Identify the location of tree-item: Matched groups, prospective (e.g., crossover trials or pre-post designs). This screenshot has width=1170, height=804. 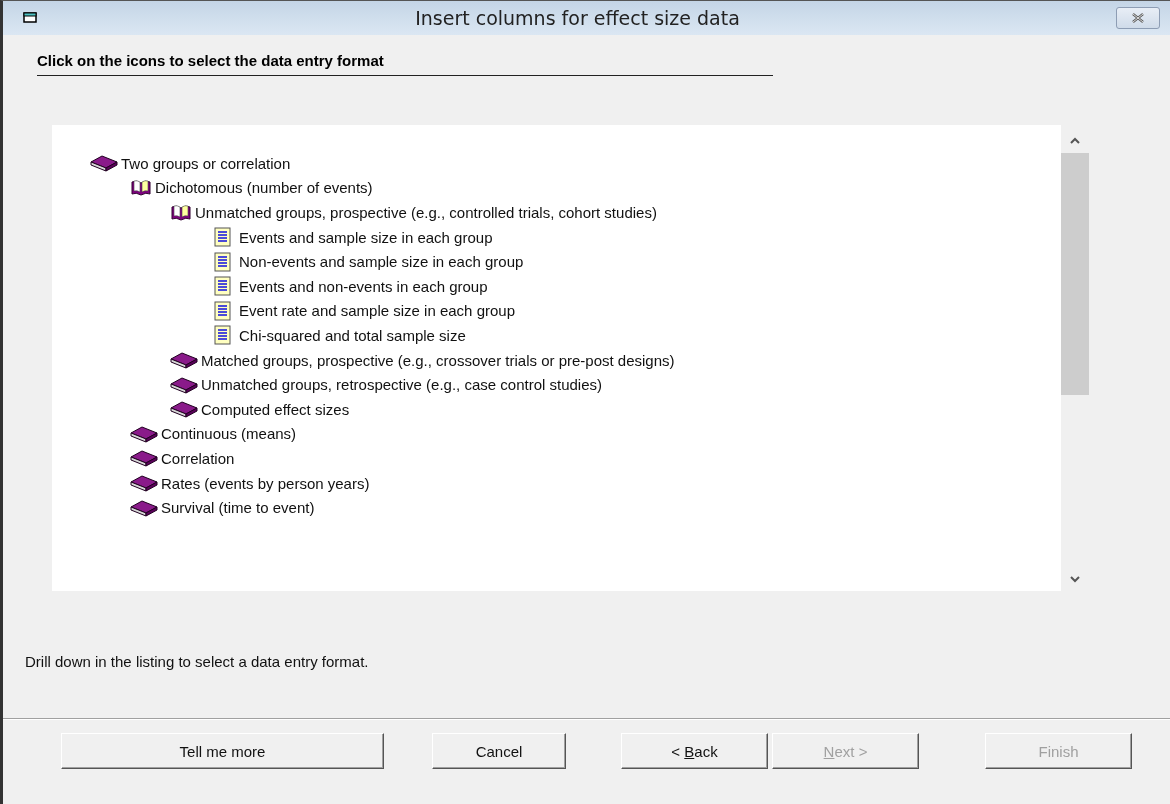
(575, 360).